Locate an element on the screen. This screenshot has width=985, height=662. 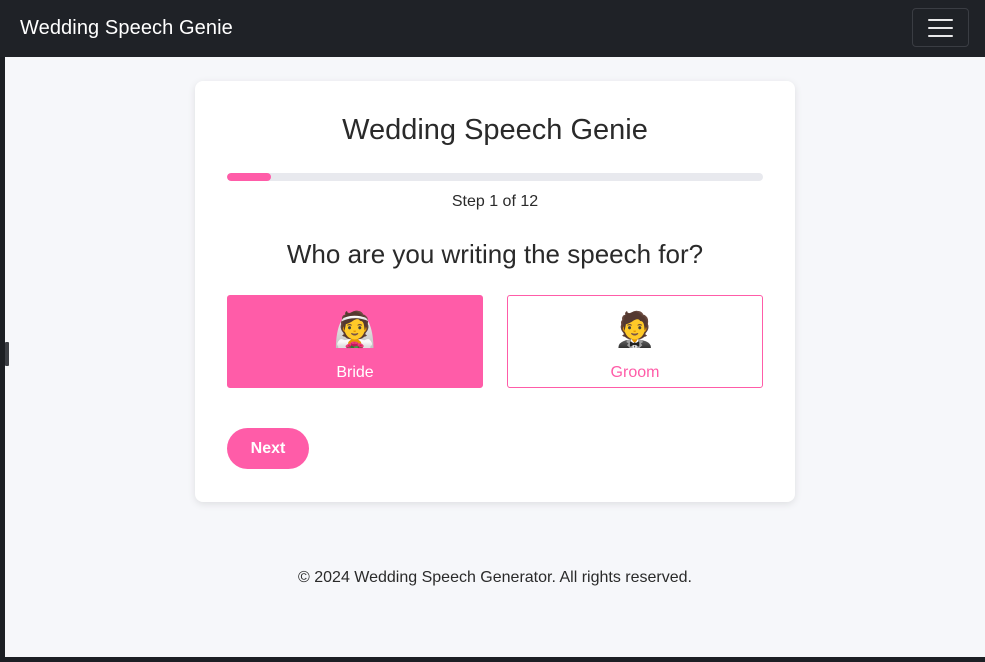
progress-bar is located at coordinates (495, 177).